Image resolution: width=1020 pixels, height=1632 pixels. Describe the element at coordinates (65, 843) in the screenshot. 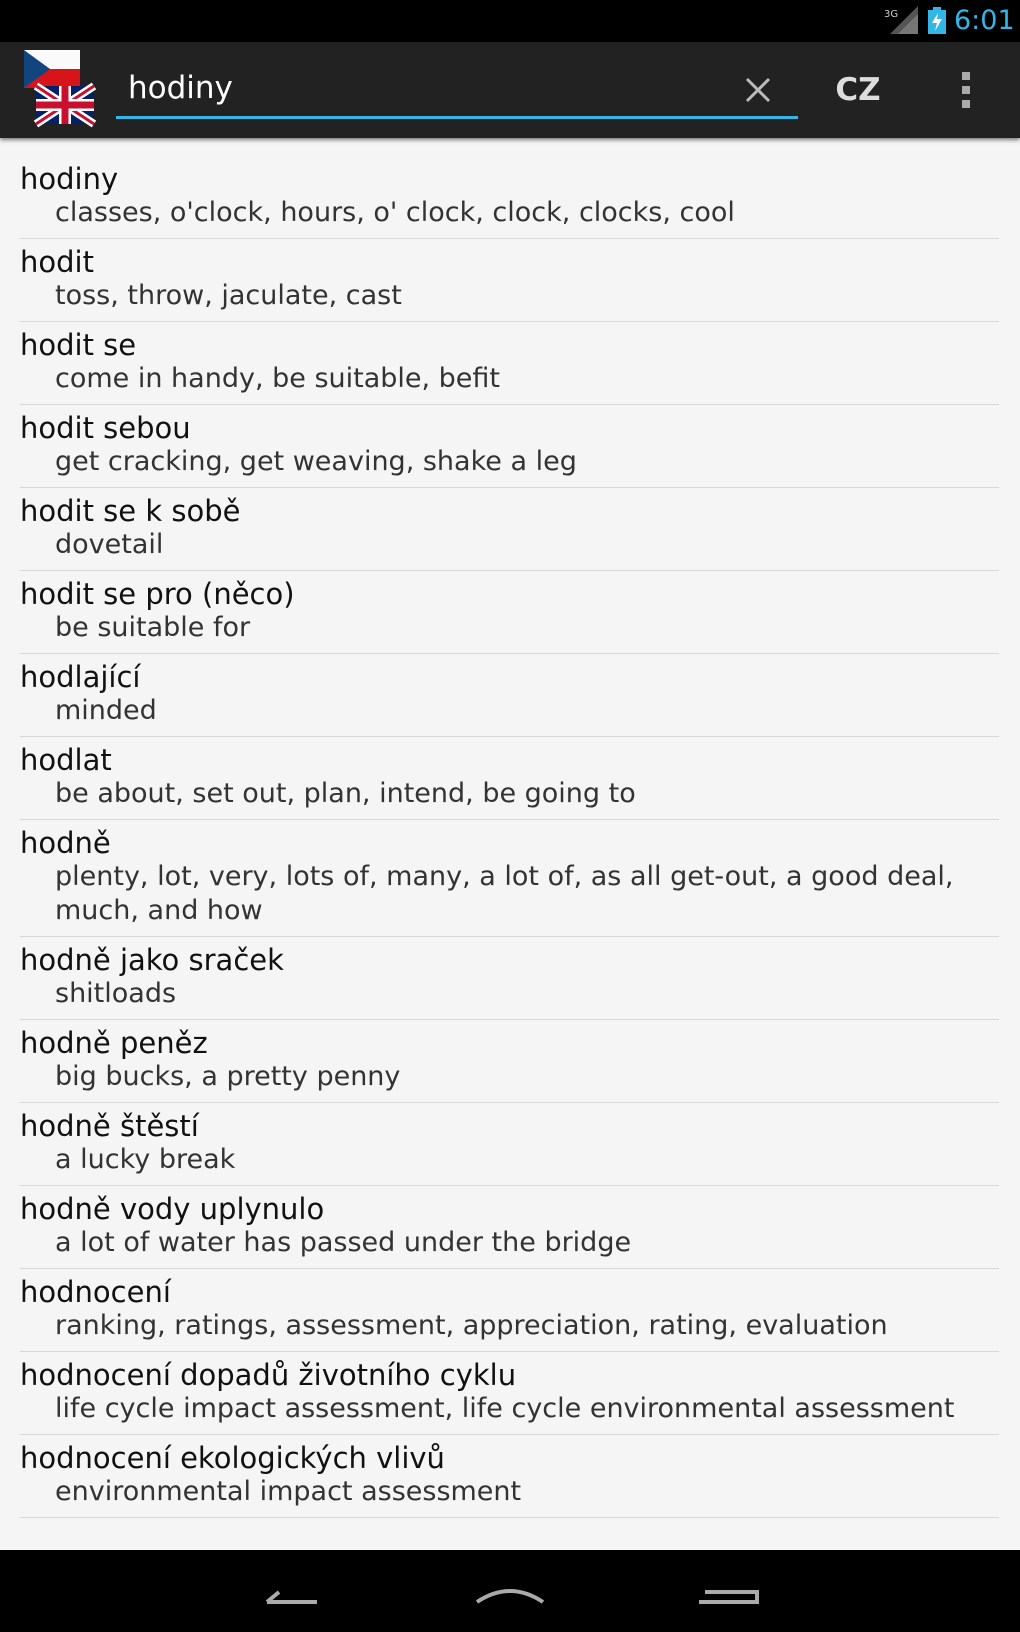

I see `entry-term: hodně` at that location.